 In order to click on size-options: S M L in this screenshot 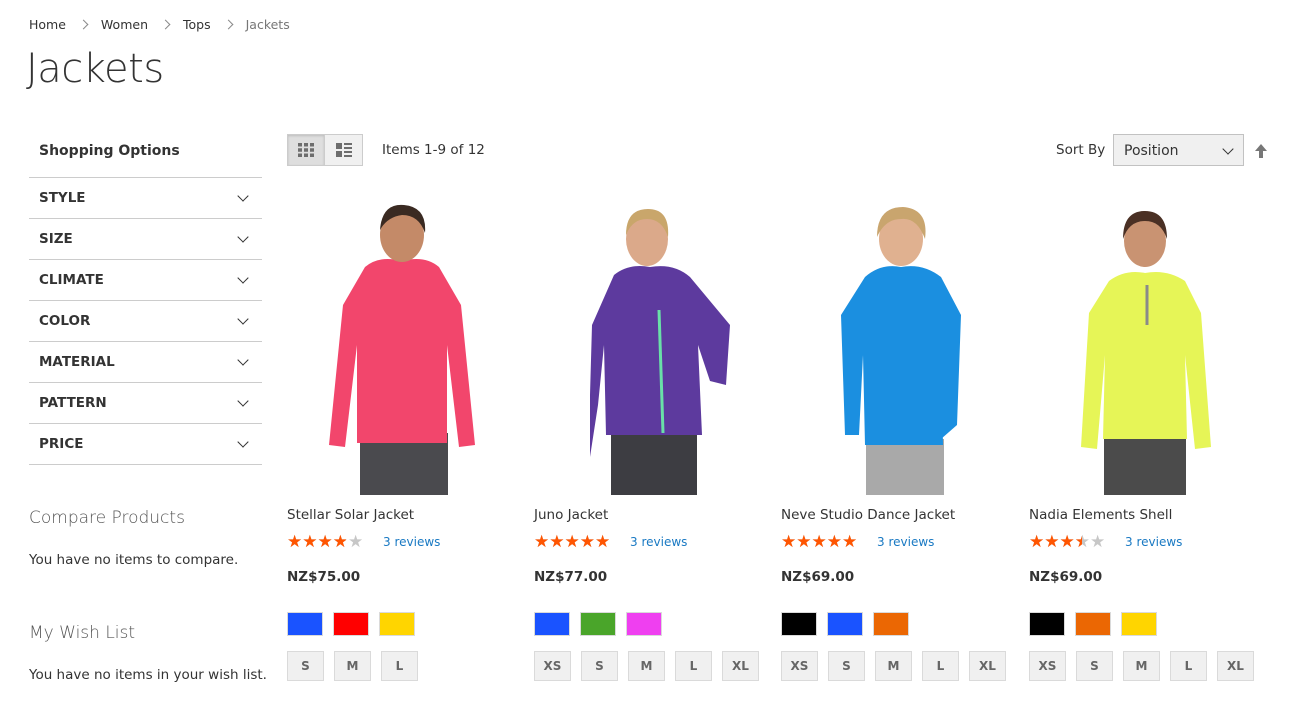, I will do `click(352, 666)`.